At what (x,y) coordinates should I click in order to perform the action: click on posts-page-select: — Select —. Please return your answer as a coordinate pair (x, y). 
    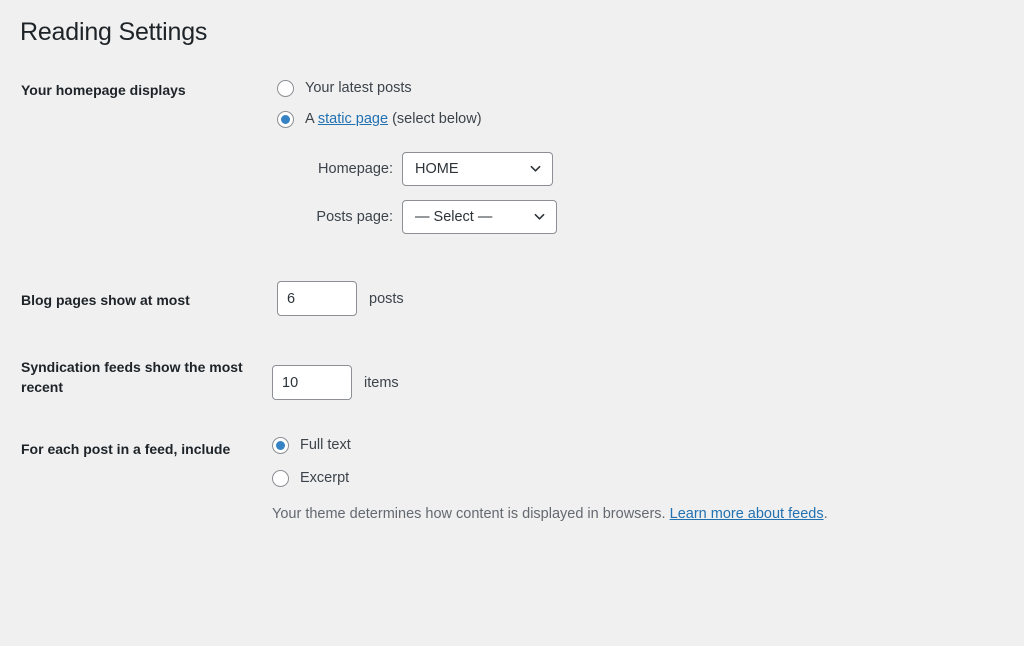
    Looking at the image, I should click on (479, 217).